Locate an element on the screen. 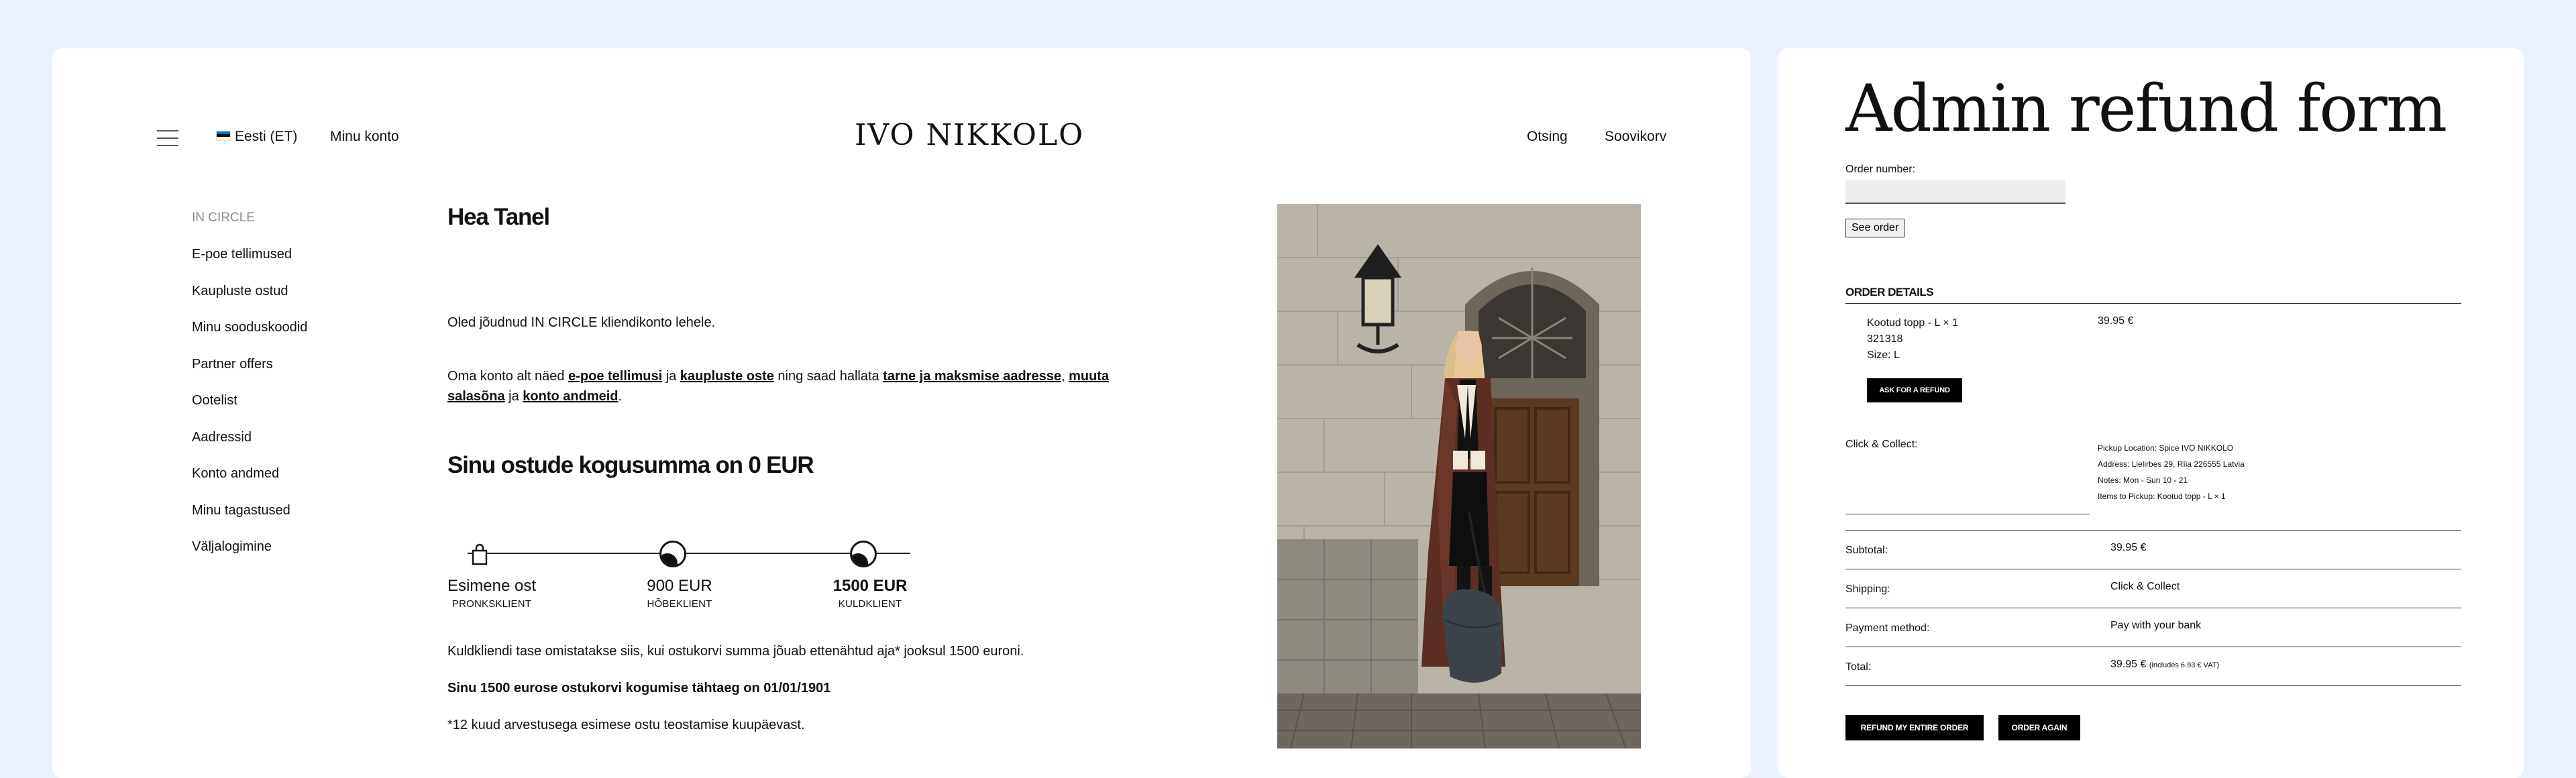  store-purchases-link: kaupluste oste is located at coordinates (727, 376).